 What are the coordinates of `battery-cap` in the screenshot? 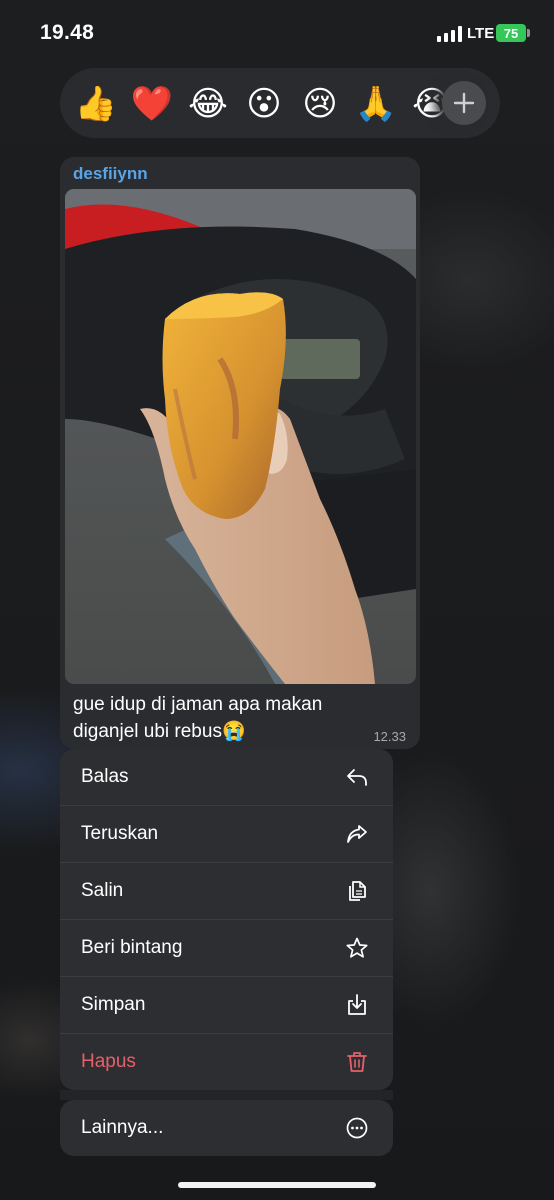 It's located at (528, 33).